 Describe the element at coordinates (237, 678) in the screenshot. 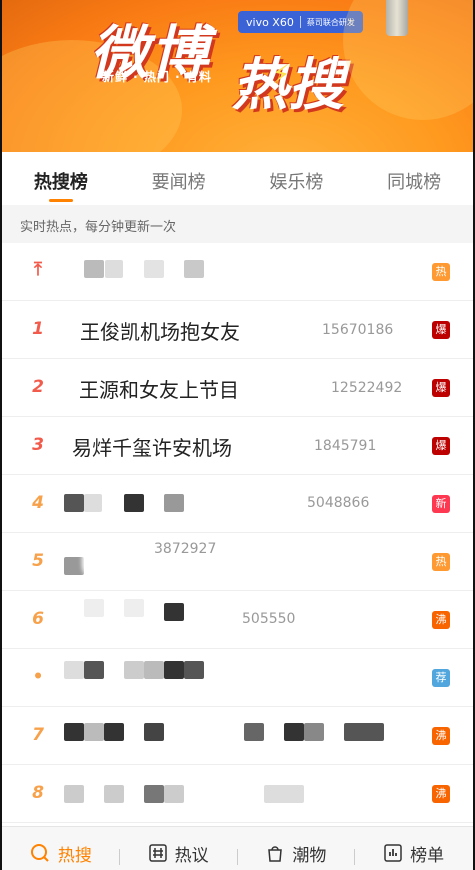

I see `recommended-row: • 荐` at that location.